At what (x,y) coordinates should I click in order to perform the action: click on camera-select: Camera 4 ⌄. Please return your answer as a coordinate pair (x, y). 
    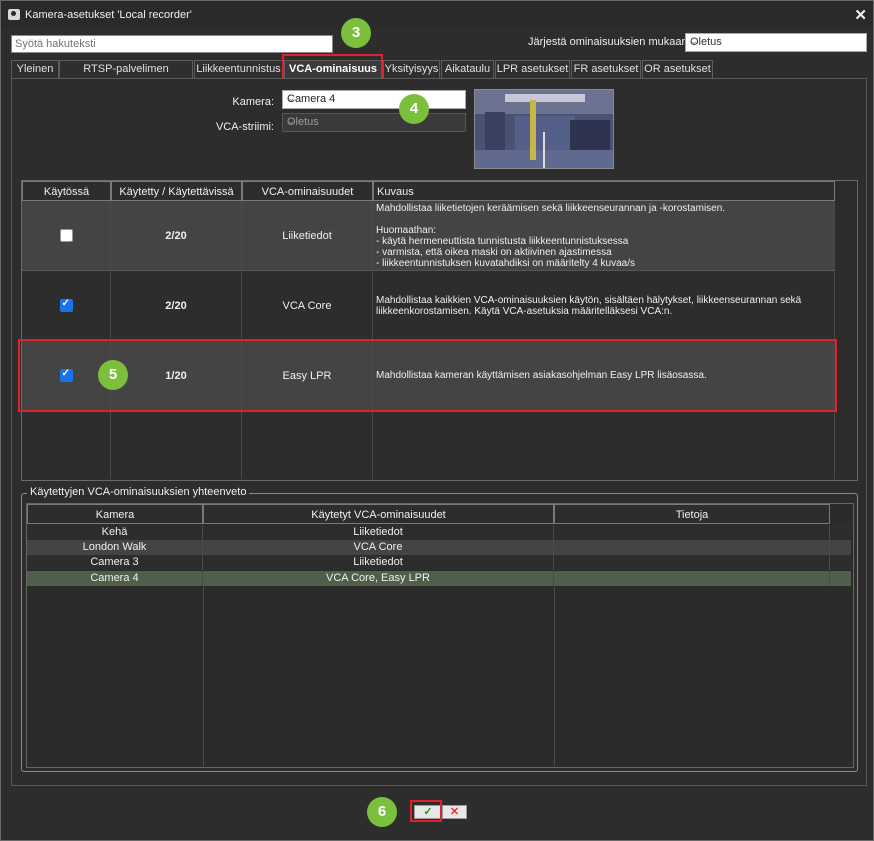
    Looking at the image, I should click on (374, 99).